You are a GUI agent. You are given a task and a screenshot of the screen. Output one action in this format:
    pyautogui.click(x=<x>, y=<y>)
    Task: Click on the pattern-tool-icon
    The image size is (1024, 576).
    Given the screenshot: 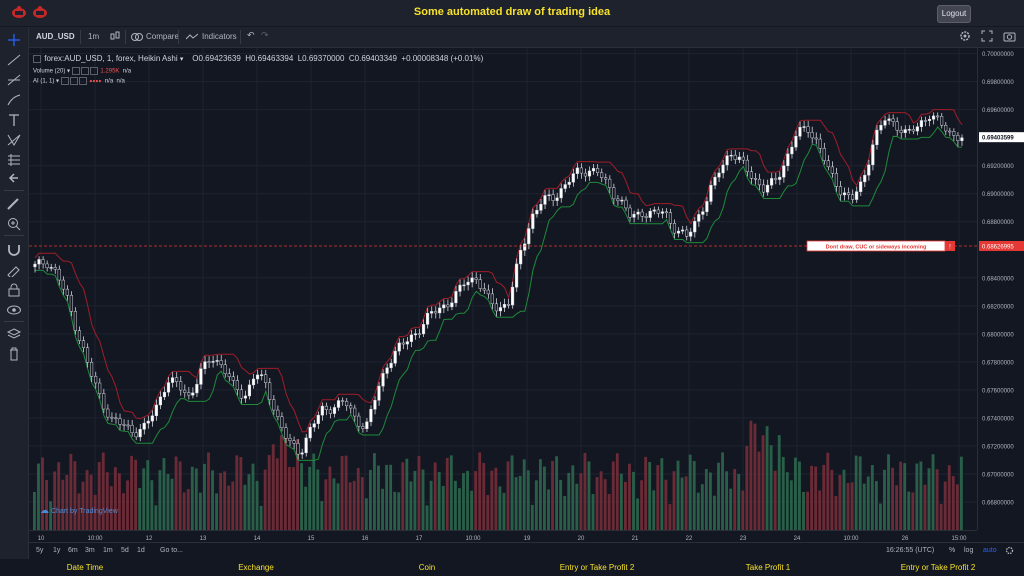 What is the action you would take?
    pyautogui.click(x=14, y=140)
    